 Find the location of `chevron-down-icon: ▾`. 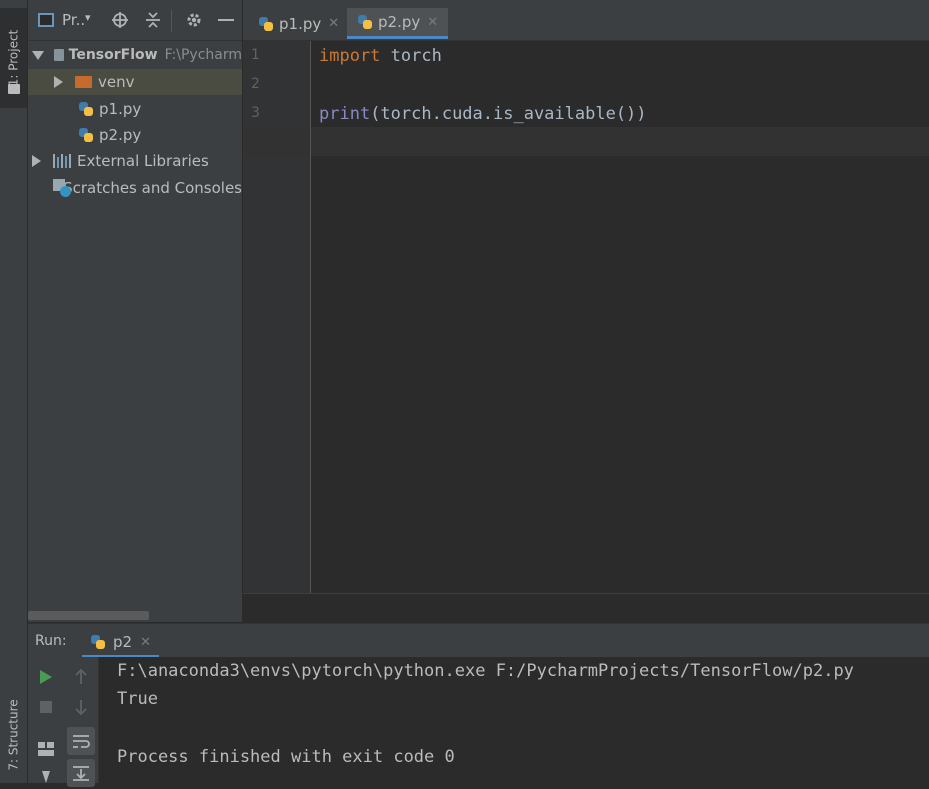

chevron-down-icon: ▾ is located at coordinates (88, 17).